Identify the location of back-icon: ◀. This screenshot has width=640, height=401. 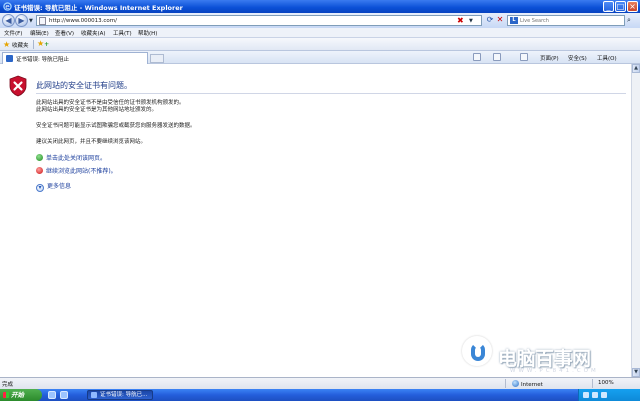
(8, 20).